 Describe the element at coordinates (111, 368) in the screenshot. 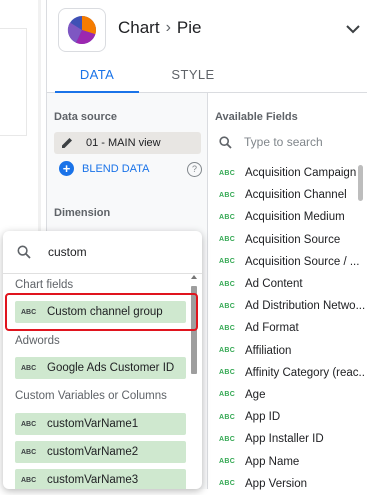

I see `field-label: Google Ads Customer ID` at that location.